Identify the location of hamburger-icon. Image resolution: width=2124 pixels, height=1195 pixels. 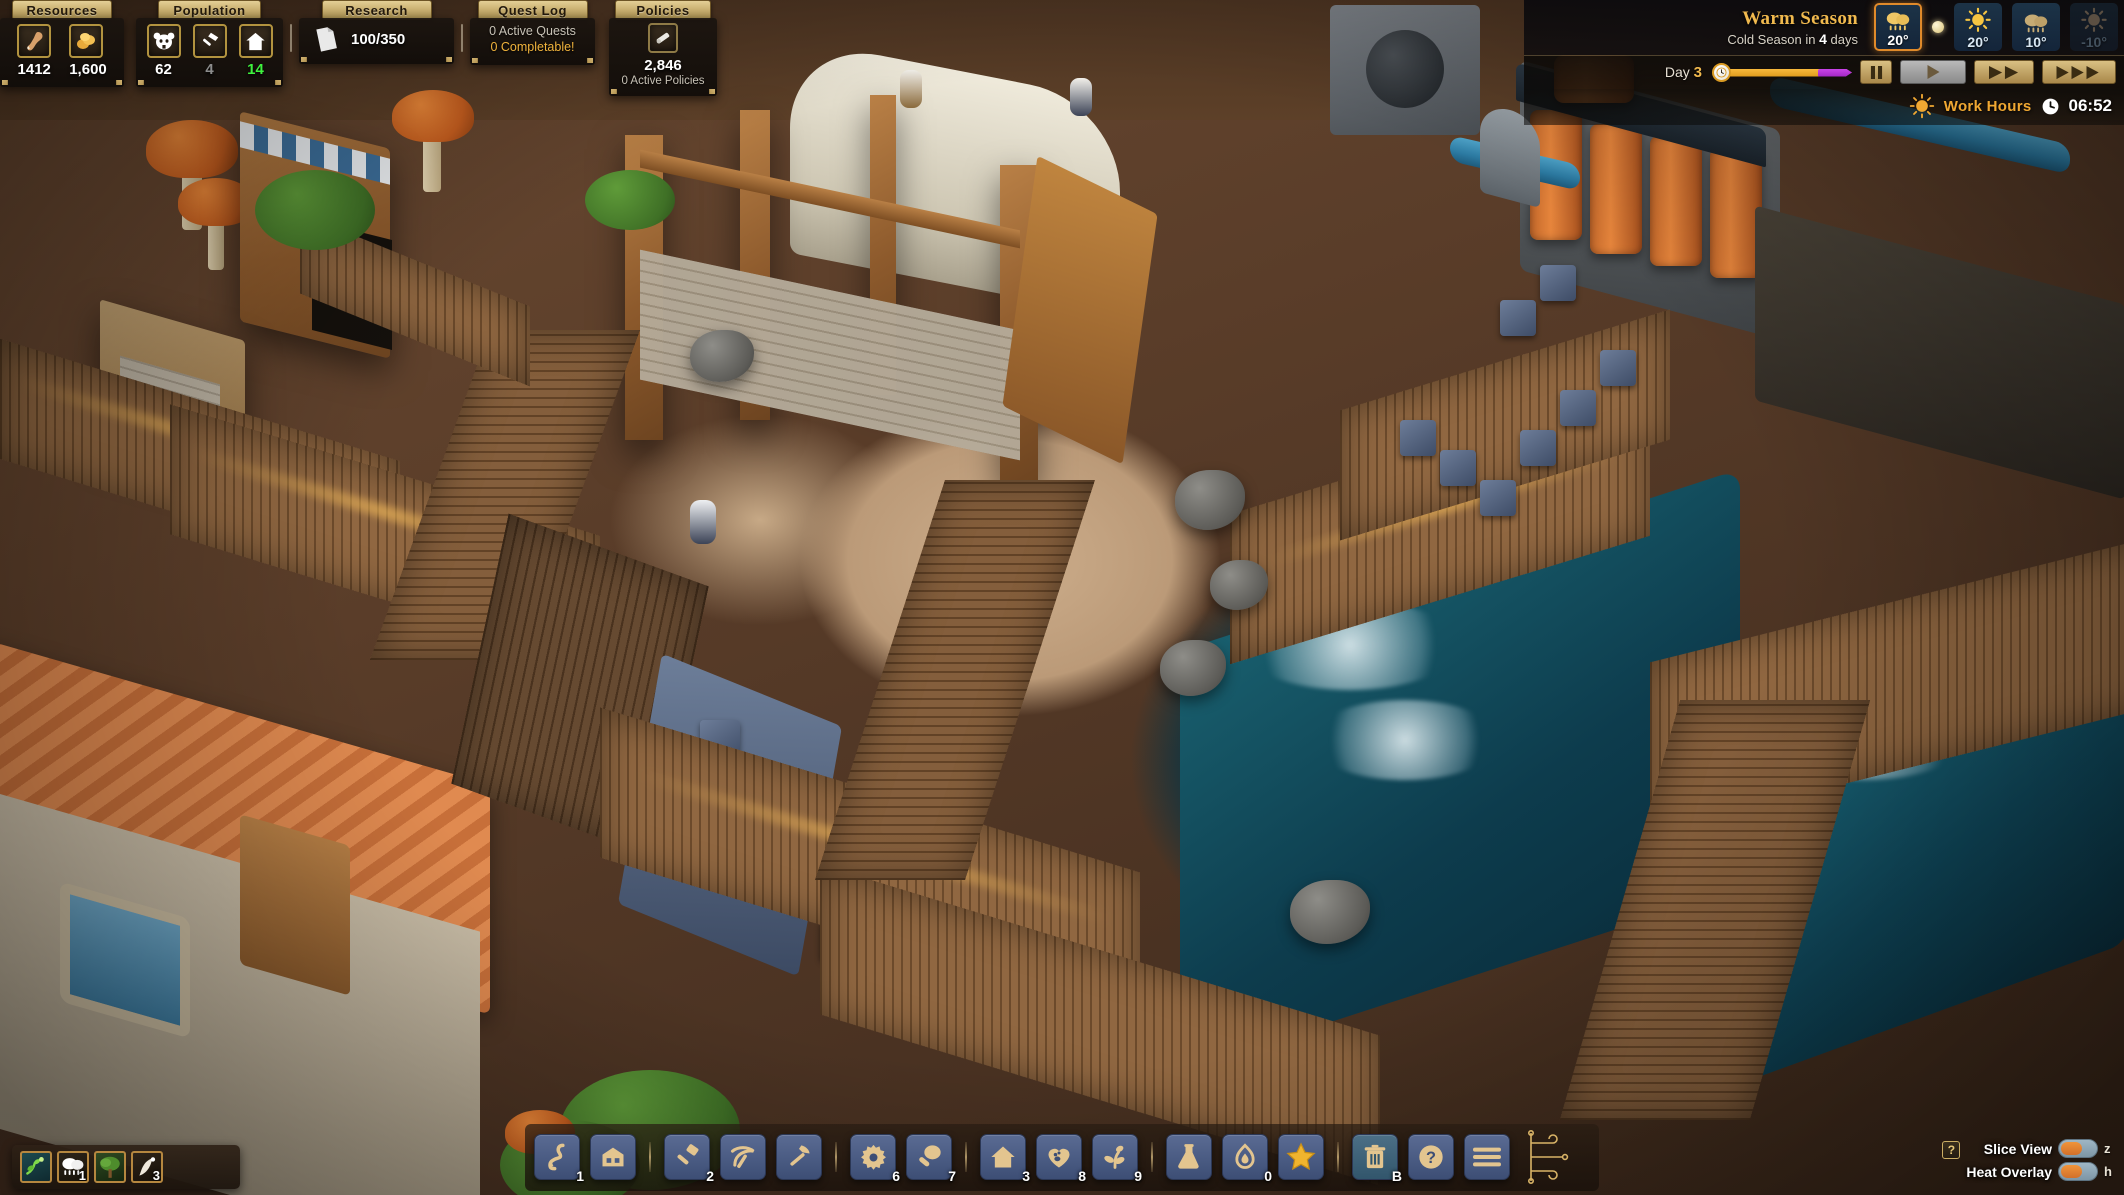
(1487, 1157).